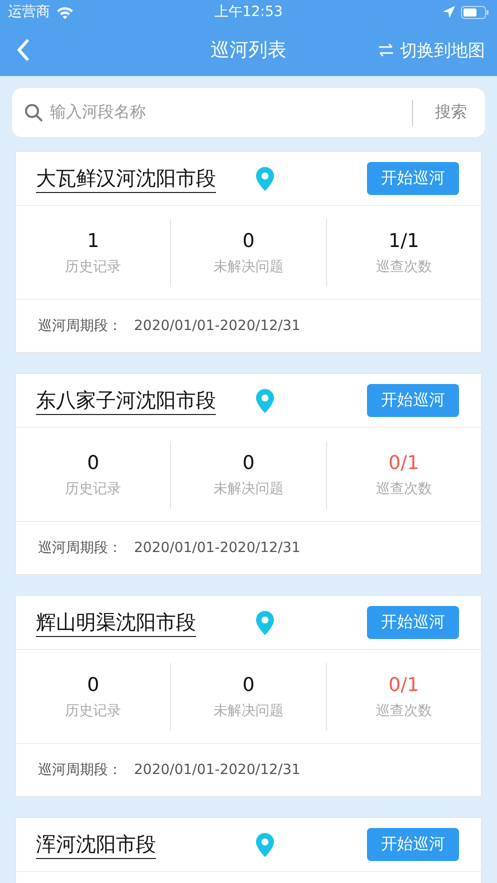 Image resolution: width=497 pixels, height=883 pixels. Describe the element at coordinates (474, 12) in the screenshot. I see `battery-icon` at that location.